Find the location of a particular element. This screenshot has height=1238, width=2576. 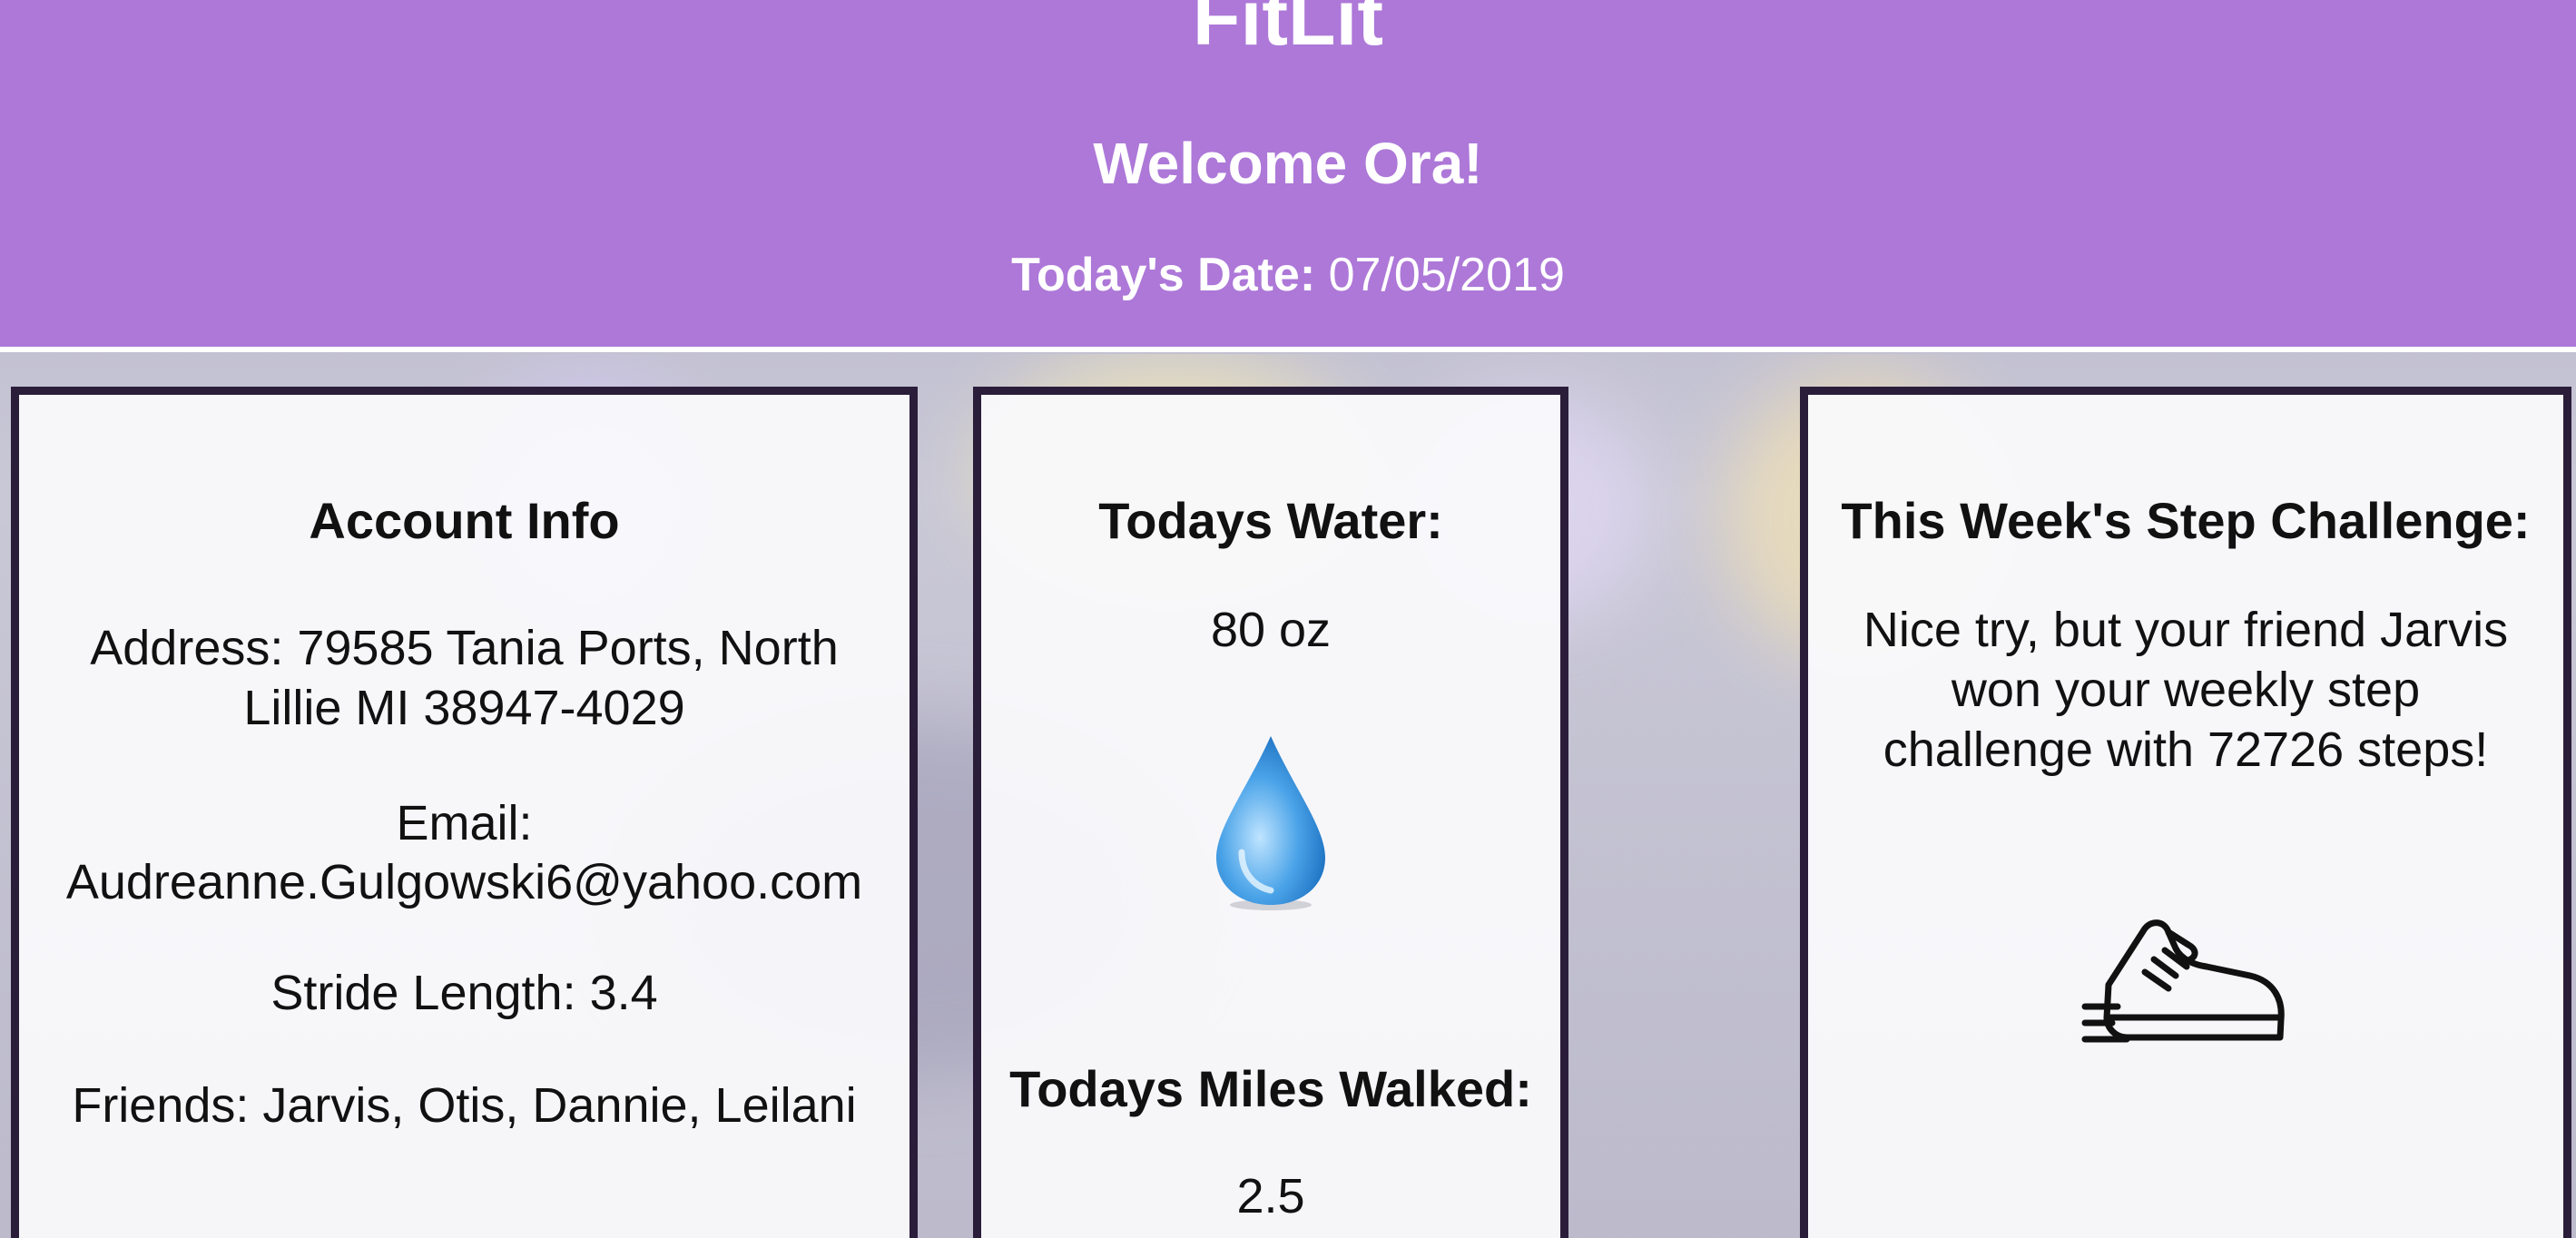

user-name: Ora! is located at coordinates (1423, 163).